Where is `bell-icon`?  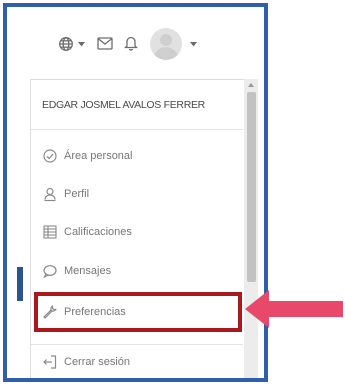
bell-icon is located at coordinates (131, 43).